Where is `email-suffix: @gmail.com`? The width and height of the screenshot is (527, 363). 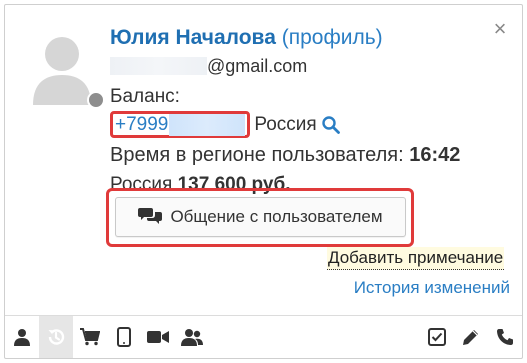 email-suffix: @gmail.com is located at coordinates (257, 66).